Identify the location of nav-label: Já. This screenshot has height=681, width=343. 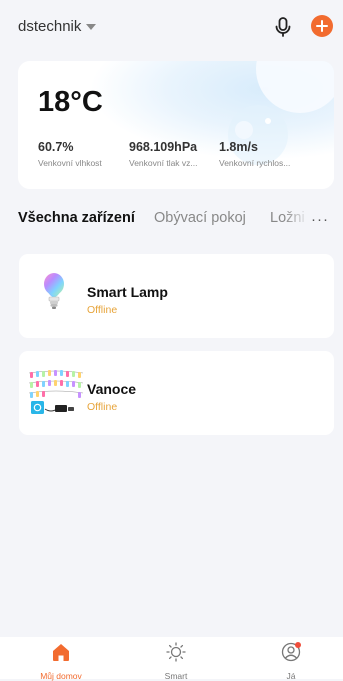
(291, 676).